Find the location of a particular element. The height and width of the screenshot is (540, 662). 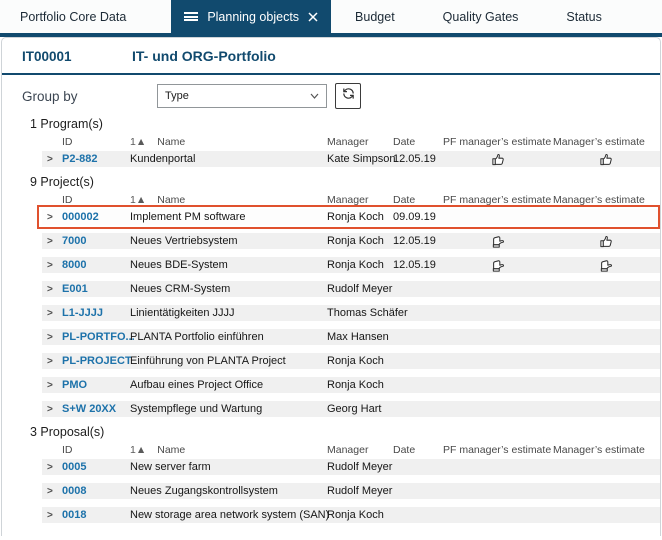

row-id: 0008 is located at coordinates (96, 491).